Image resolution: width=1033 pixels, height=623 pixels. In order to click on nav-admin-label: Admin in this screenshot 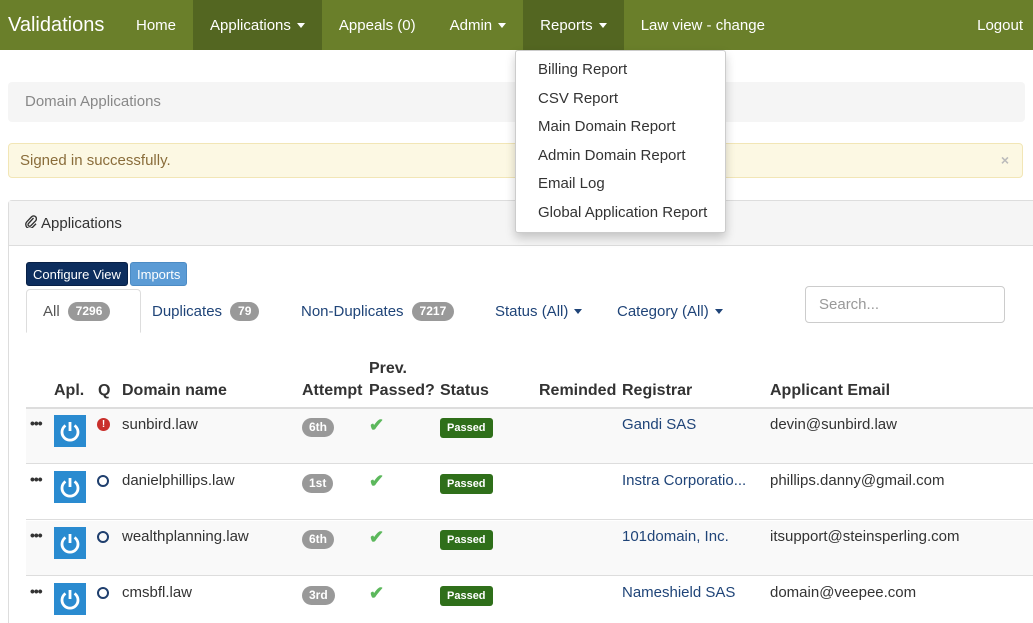, I will do `click(471, 25)`.